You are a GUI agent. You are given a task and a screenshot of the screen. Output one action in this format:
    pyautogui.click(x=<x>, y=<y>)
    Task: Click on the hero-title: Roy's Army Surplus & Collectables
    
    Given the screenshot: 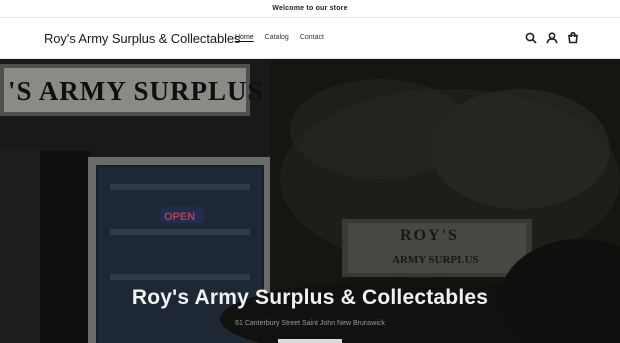 What is the action you would take?
    pyautogui.click(x=310, y=297)
    